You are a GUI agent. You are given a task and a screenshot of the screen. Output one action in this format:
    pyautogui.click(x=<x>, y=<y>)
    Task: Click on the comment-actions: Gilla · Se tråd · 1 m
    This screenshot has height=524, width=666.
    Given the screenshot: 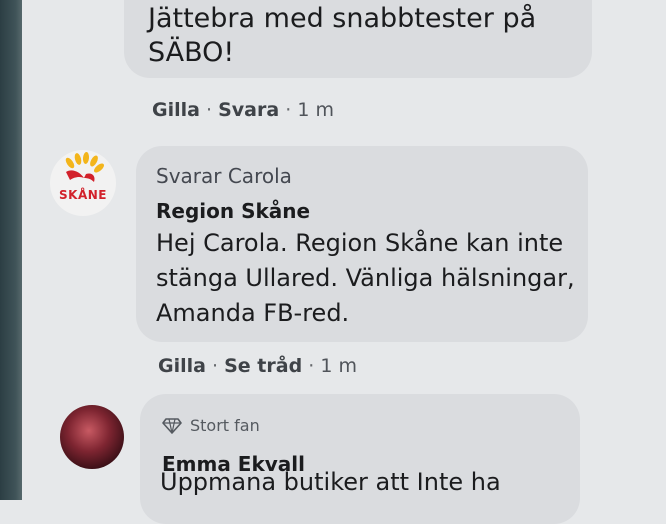 What is the action you would take?
    pyautogui.click(x=257, y=366)
    